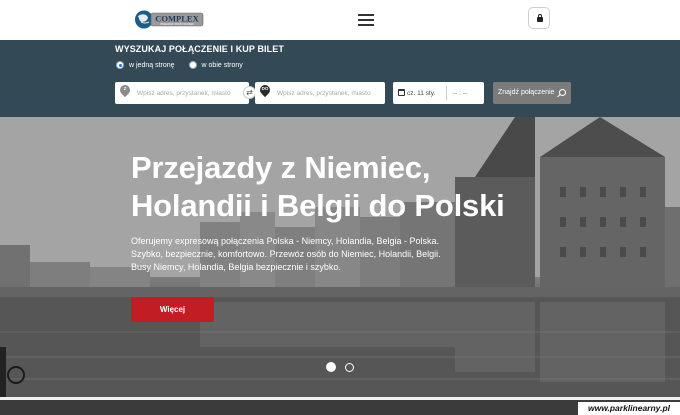 This screenshot has width=680, height=415. I want to click on time-value: --, so click(460, 93).